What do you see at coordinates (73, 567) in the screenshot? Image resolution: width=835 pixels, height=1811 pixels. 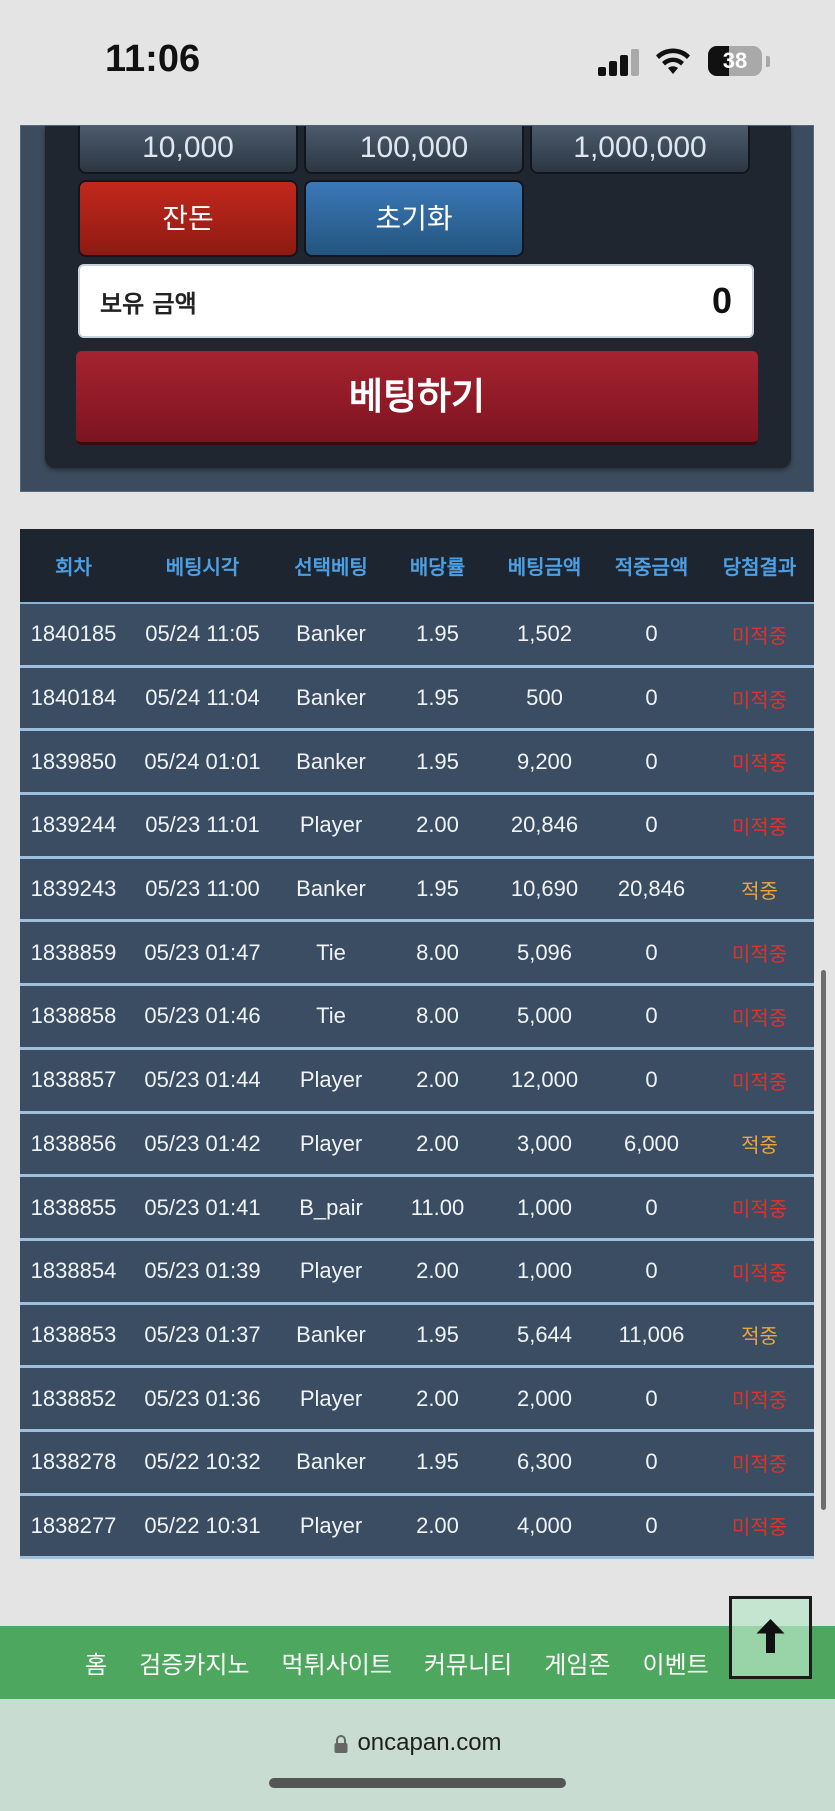 I see `header-round: 회차` at bounding box center [73, 567].